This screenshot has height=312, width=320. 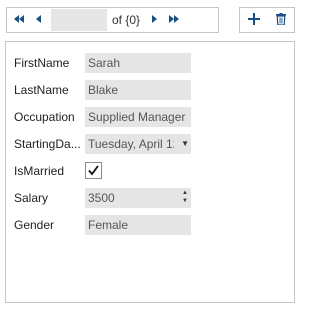 What do you see at coordinates (79, 20) in the screenshot?
I see `current-position-input` at bounding box center [79, 20].